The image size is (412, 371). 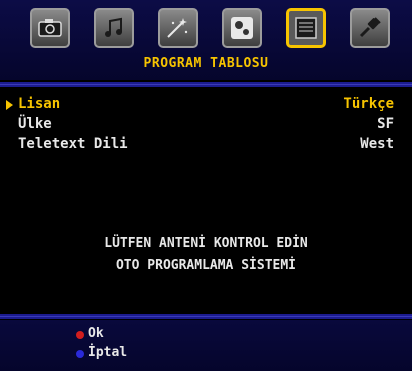 What do you see at coordinates (377, 144) in the screenshot?
I see `menu-item-value: West` at bounding box center [377, 144].